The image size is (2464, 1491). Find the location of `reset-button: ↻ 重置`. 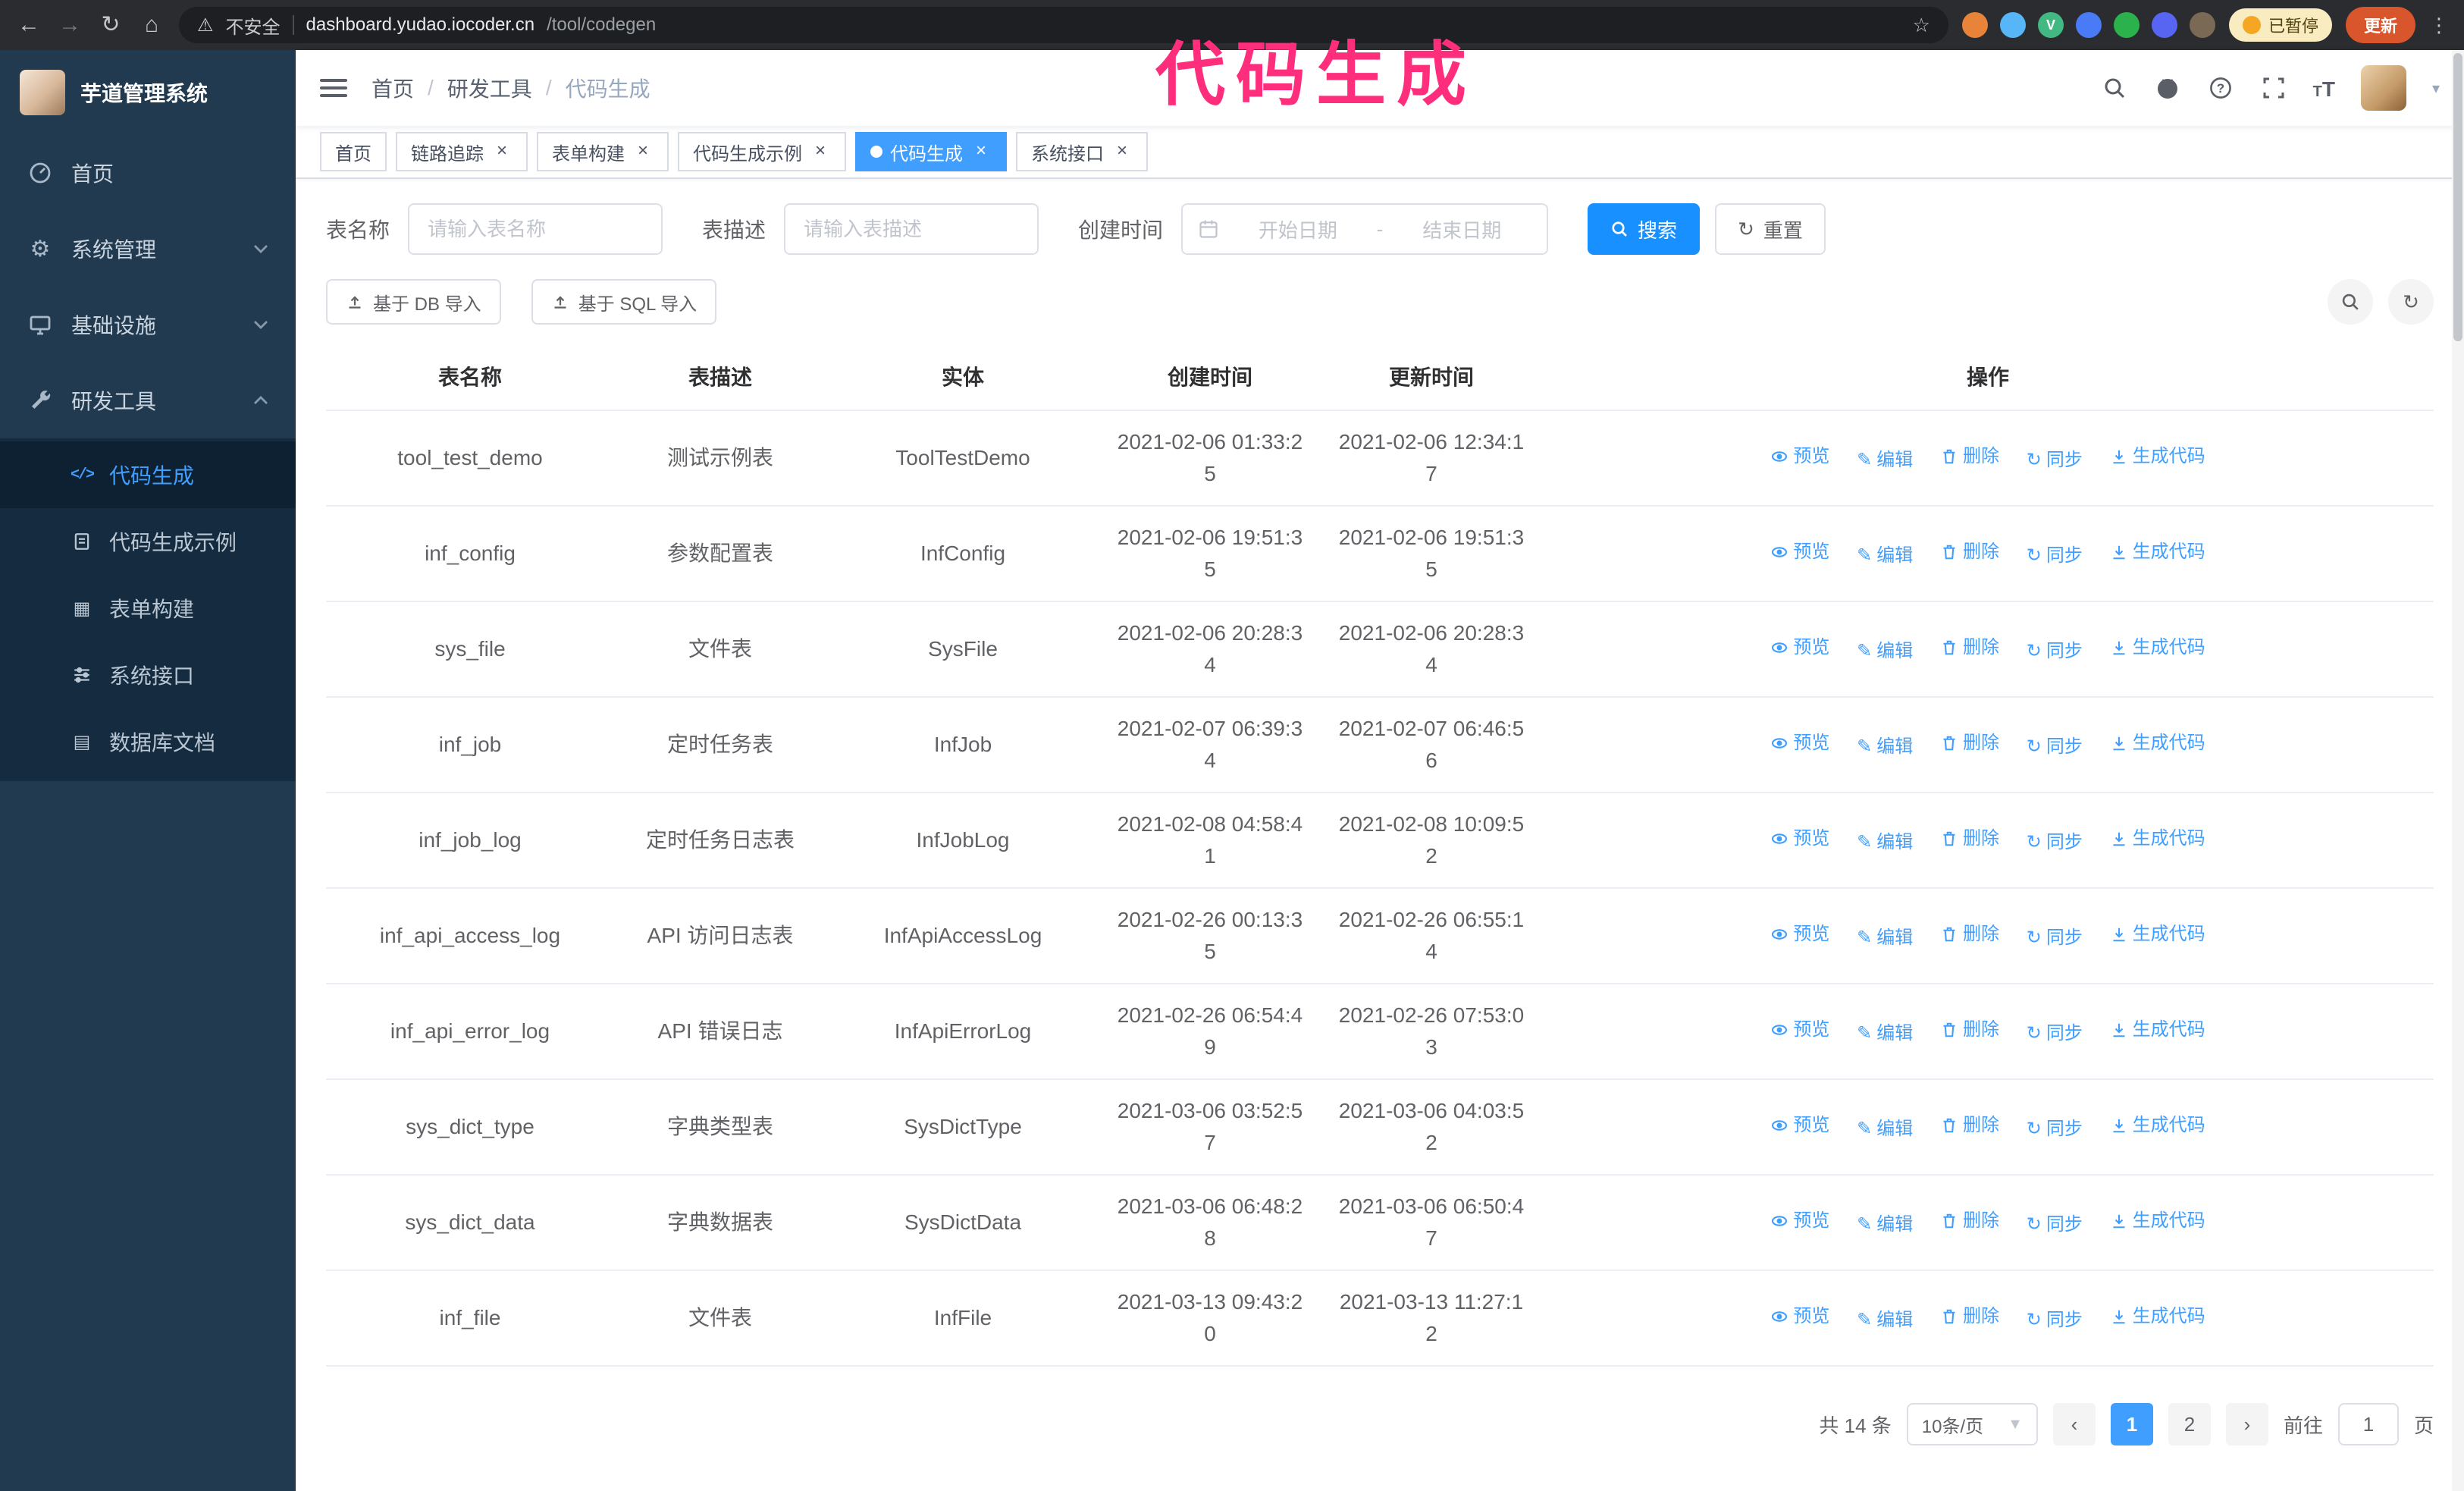

reset-button: ↻ 重置 is located at coordinates (1771, 229).